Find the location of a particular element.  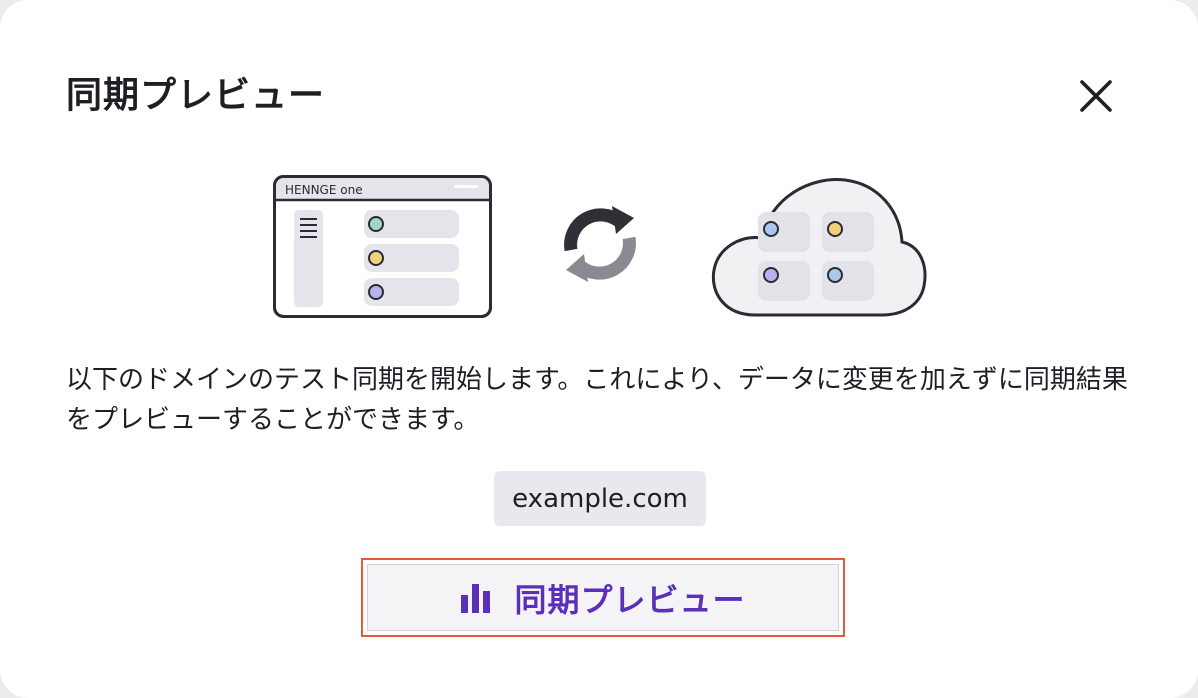

bar-chart-icon is located at coordinates (476, 598).